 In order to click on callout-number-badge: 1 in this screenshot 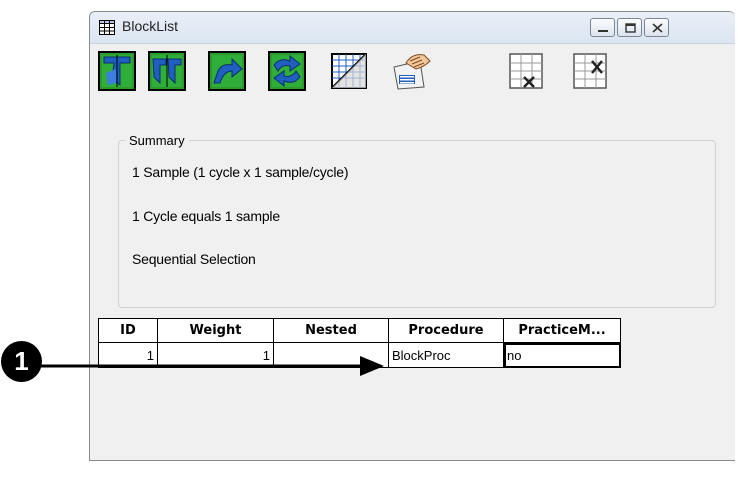, I will do `click(21, 361)`.